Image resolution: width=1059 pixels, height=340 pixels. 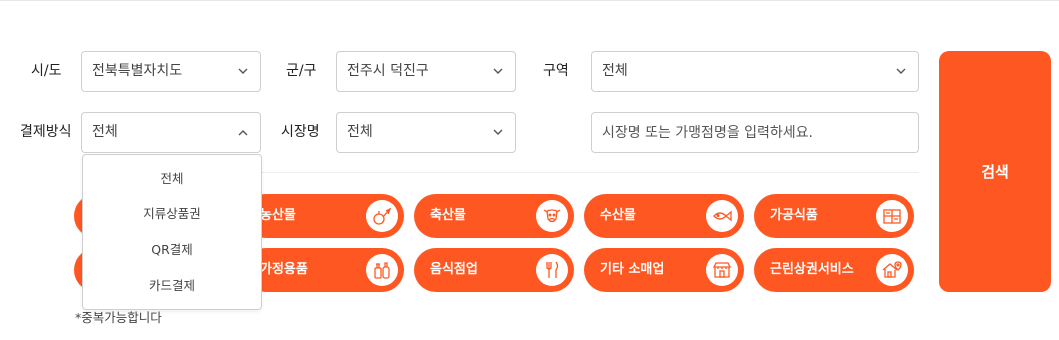 I want to click on category-label: 근린상권서비스, so click(x=812, y=269).